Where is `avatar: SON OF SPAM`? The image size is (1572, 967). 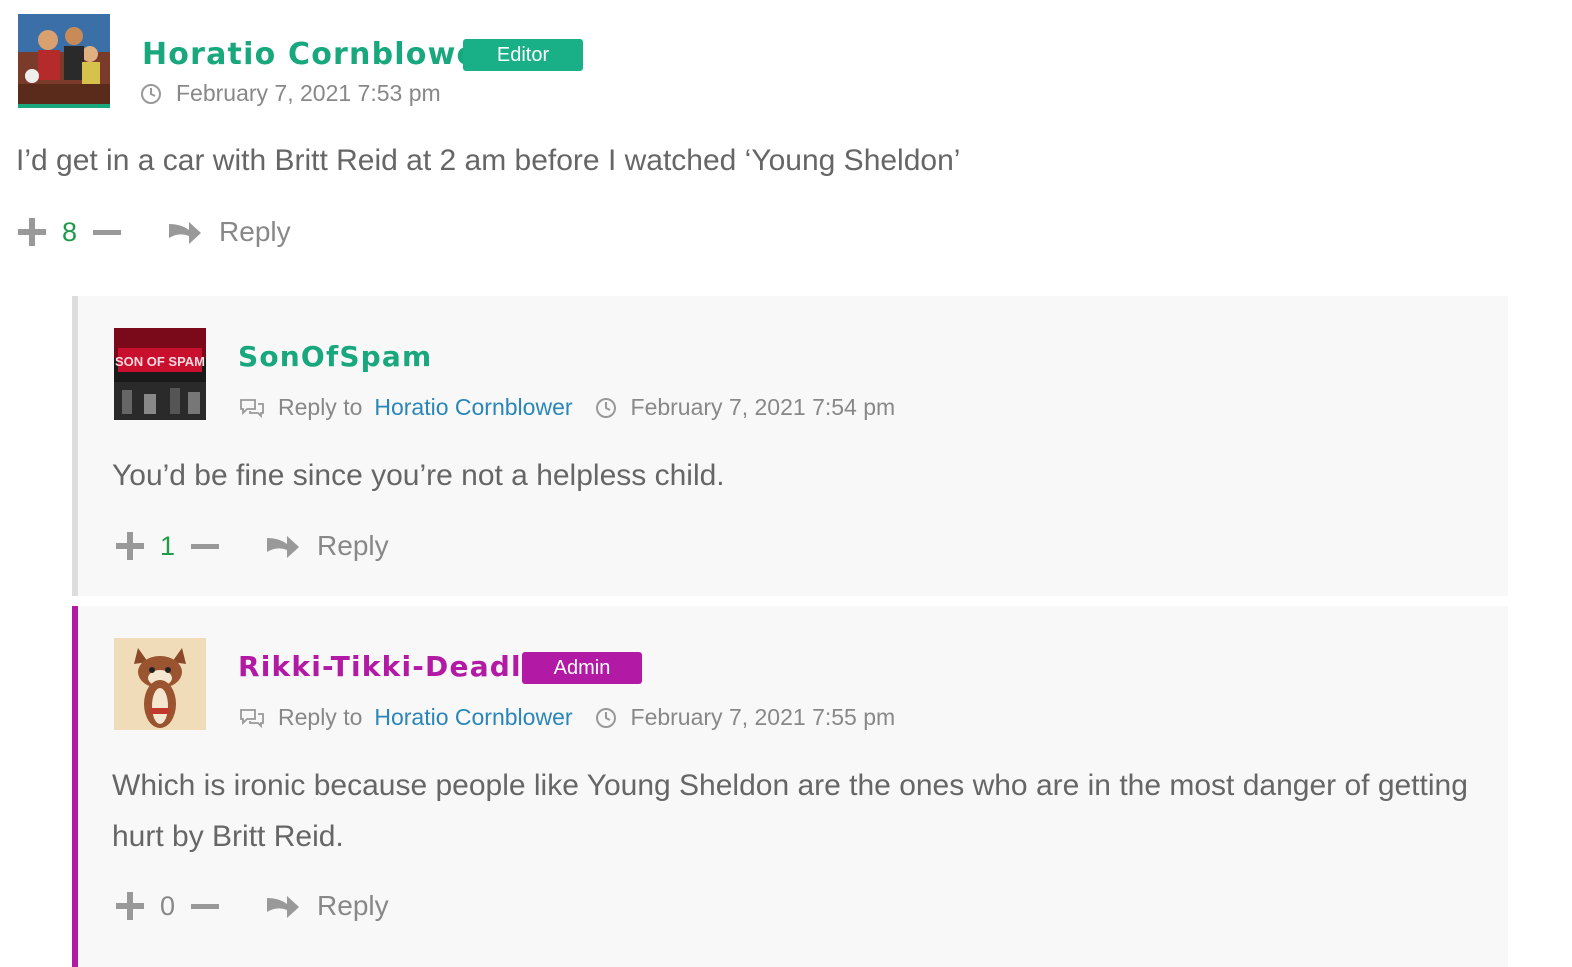
avatar: SON OF SPAM is located at coordinates (160, 374).